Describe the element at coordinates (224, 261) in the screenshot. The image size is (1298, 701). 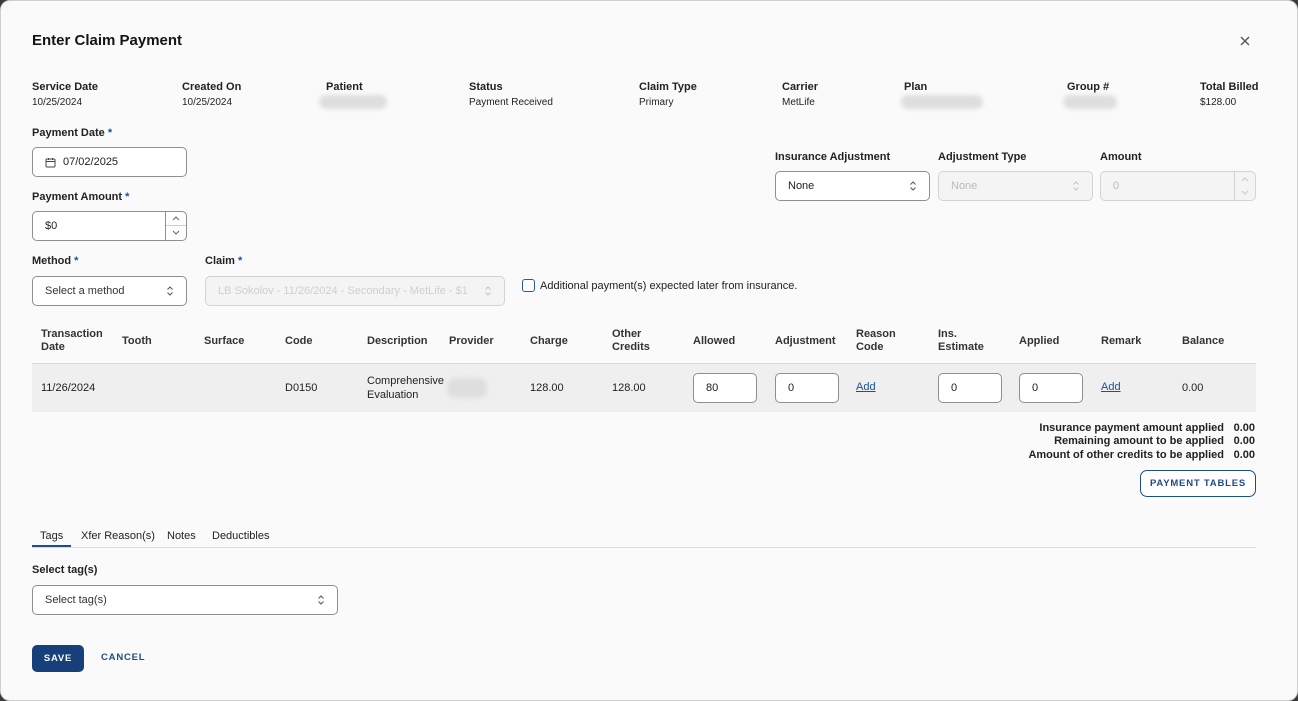
I see `claim-label: Claim *` at that location.